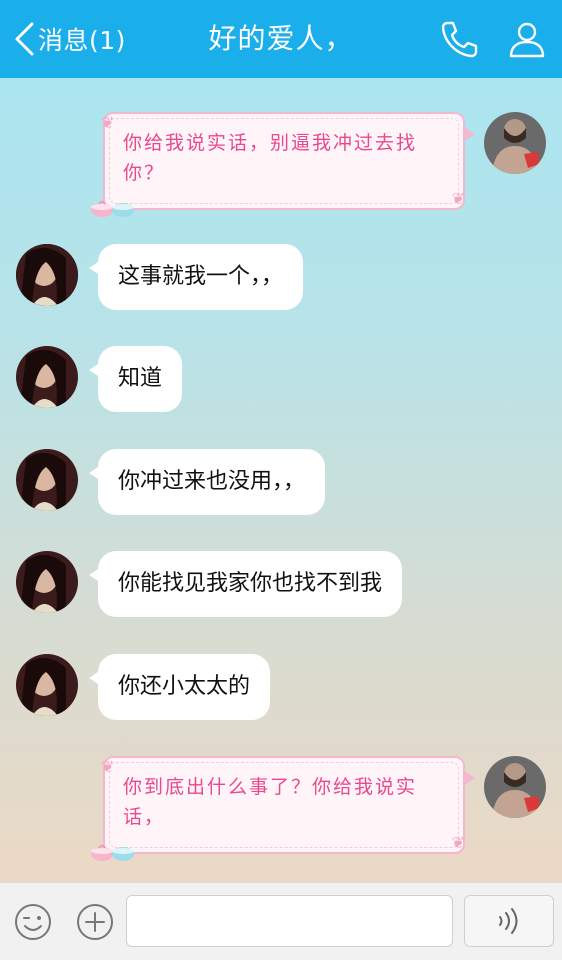 This screenshot has width=562, height=960. I want to click on incoming-message: 知道, so click(135, 379).